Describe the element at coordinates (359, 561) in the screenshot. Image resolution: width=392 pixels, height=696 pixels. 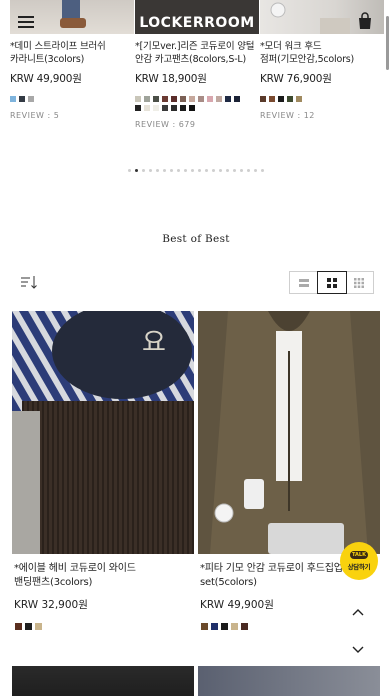
I see `kakao-talk-chat-button: TALK 상담하기` at that location.